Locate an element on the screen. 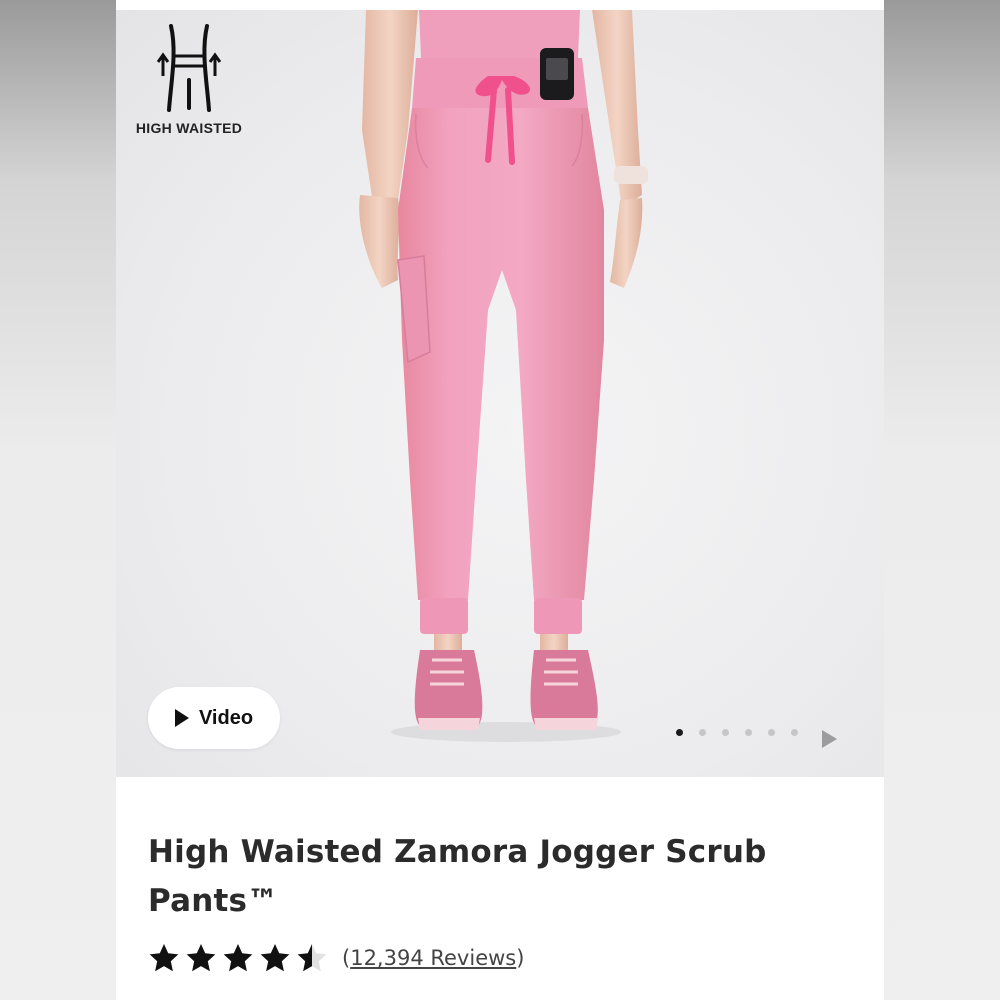 The height and width of the screenshot is (1000, 1000). reviews-count: (12,394 Reviews) is located at coordinates (433, 958).